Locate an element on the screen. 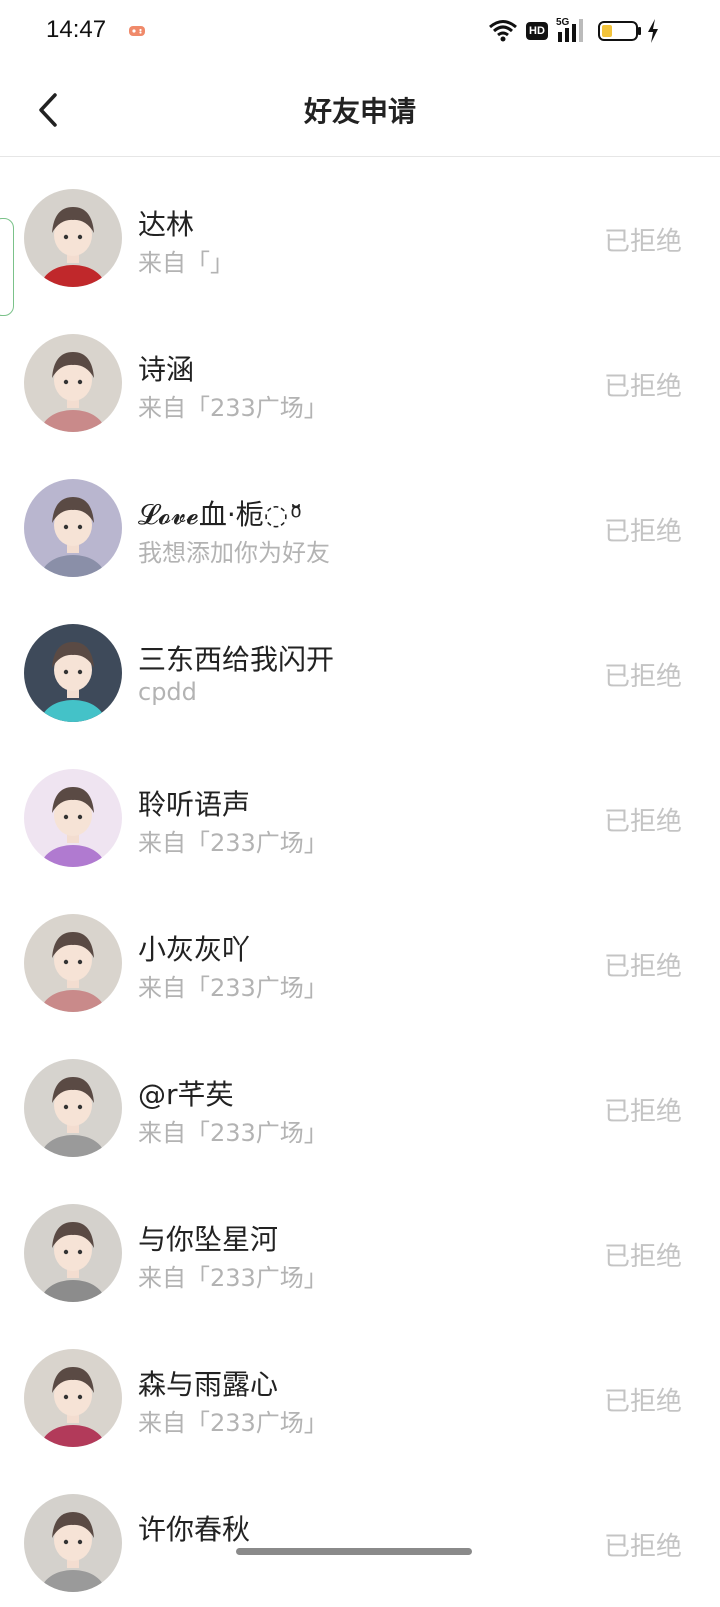 The height and width of the screenshot is (1607, 720). friend-request-row: 许你春秋已拒绝 is located at coordinates (360, 1534).